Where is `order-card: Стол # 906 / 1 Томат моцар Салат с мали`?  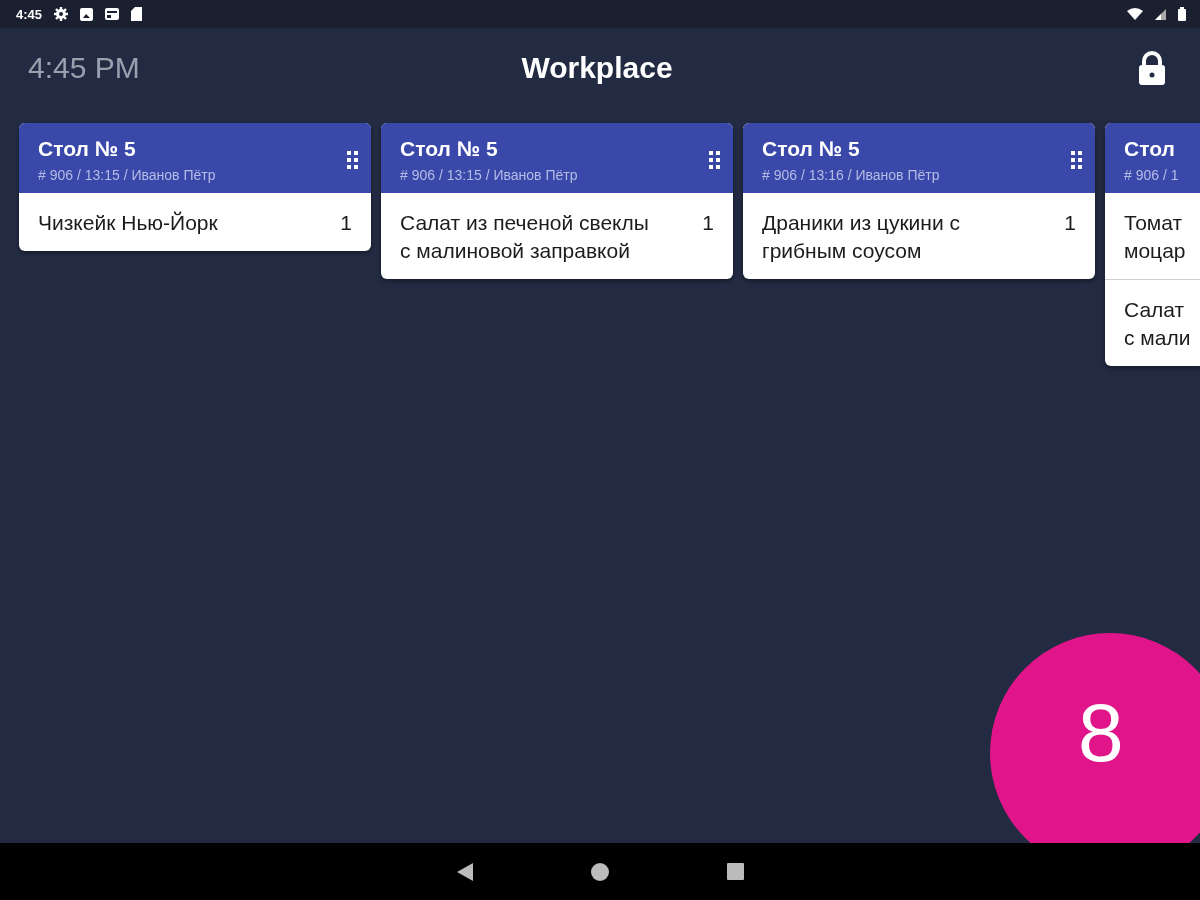 order-card: Стол # 906 / 1 Томат моцар Салат с мали is located at coordinates (1152, 244).